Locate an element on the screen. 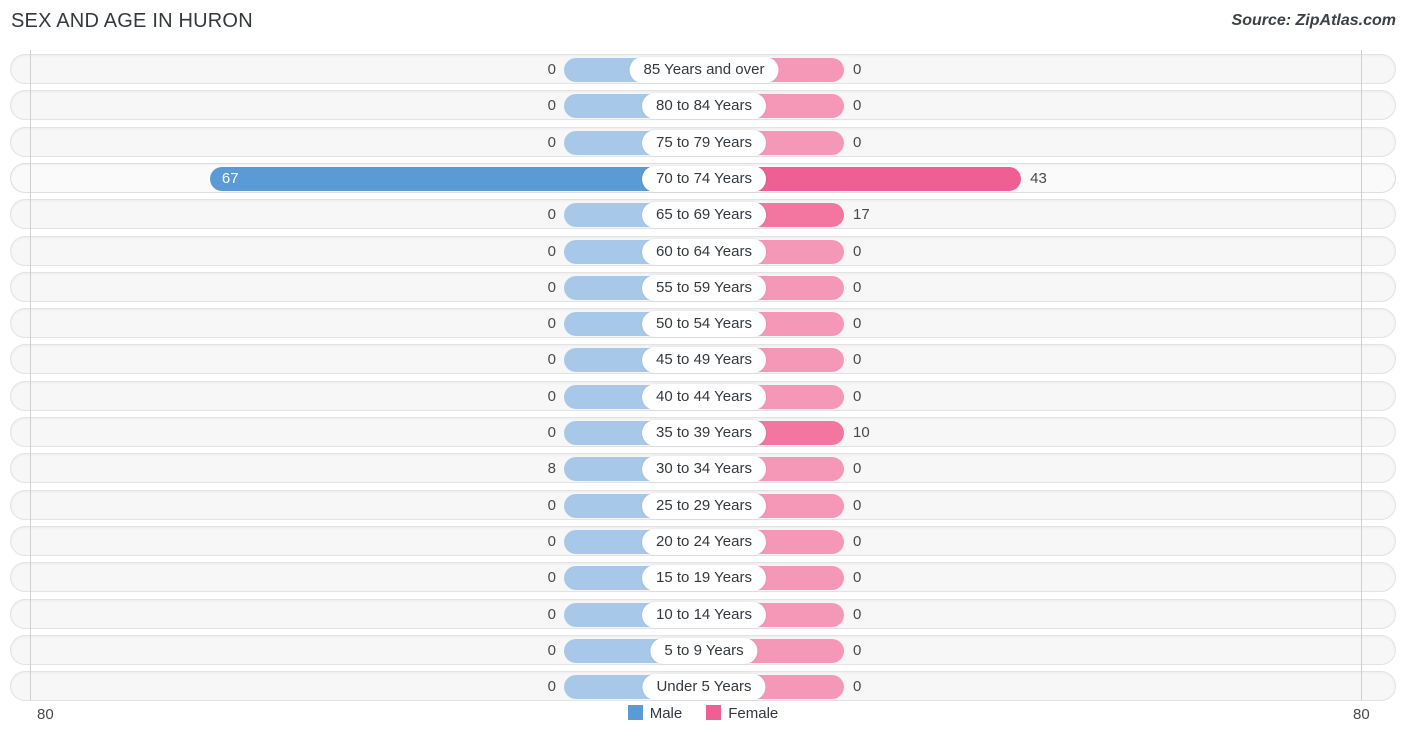 The width and height of the screenshot is (1406, 740). age-group-label: 55 to 59 Years is located at coordinates (704, 288).